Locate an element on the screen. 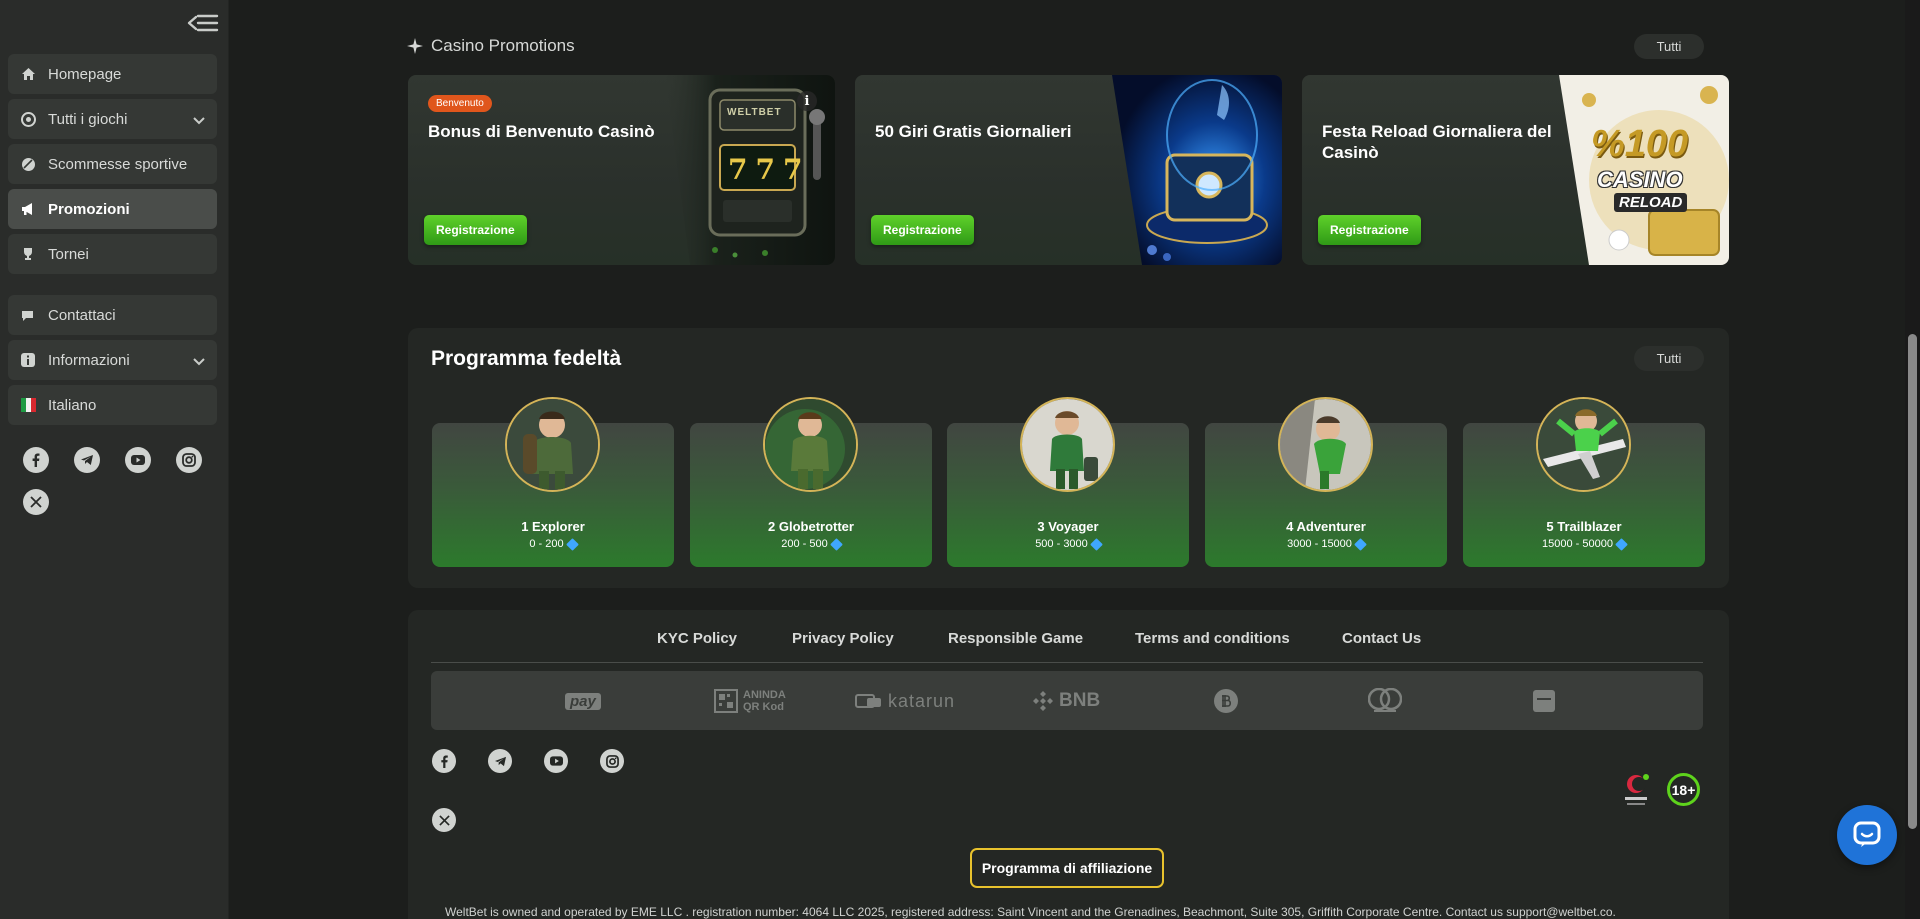  loyalty-title: Programma fedeltà is located at coordinates (526, 358).